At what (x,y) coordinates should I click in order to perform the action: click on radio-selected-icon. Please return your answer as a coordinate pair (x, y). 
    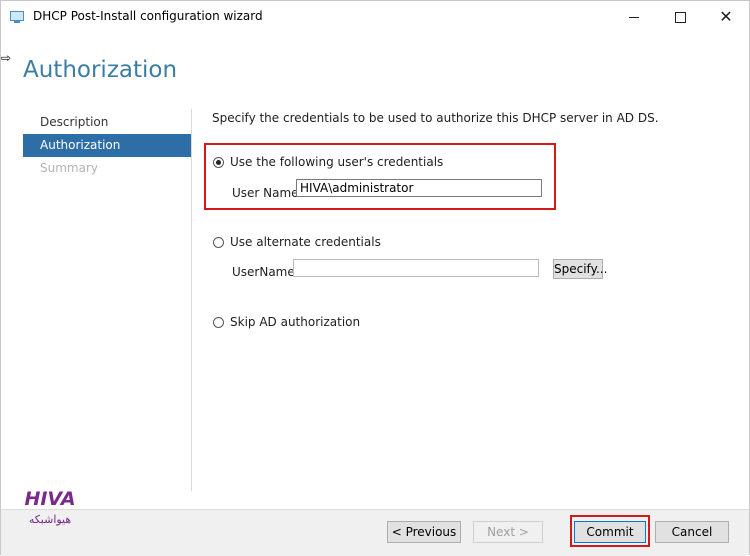
    Looking at the image, I should click on (218, 162).